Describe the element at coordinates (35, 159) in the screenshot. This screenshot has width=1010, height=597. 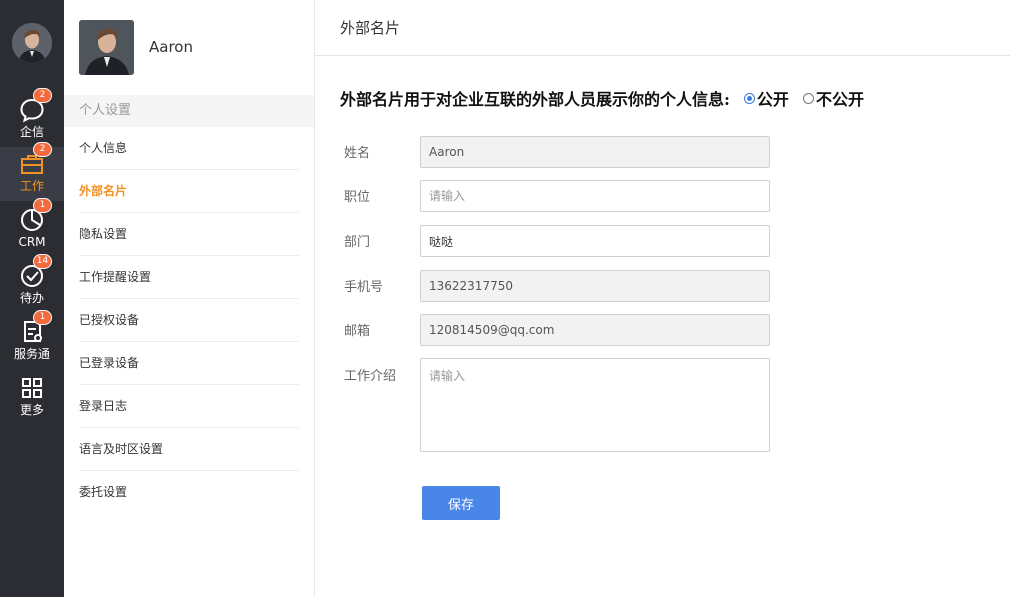
I see `briefcase-icon: 2` at that location.